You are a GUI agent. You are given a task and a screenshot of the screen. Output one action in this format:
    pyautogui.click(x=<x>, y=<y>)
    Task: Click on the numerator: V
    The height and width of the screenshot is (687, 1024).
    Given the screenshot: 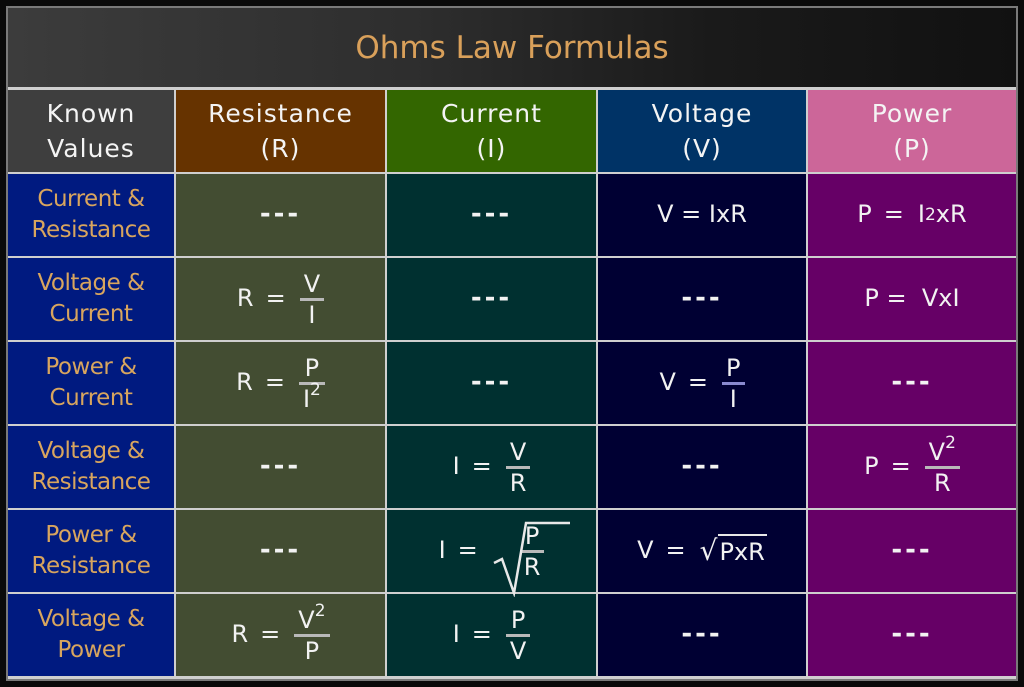 What is the action you would take?
    pyautogui.click(x=312, y=283)
    